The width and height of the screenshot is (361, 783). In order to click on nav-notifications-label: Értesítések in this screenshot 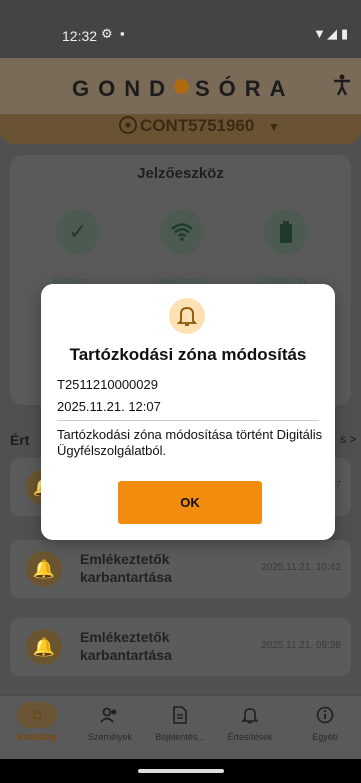, I will do `click(250, 737)`.